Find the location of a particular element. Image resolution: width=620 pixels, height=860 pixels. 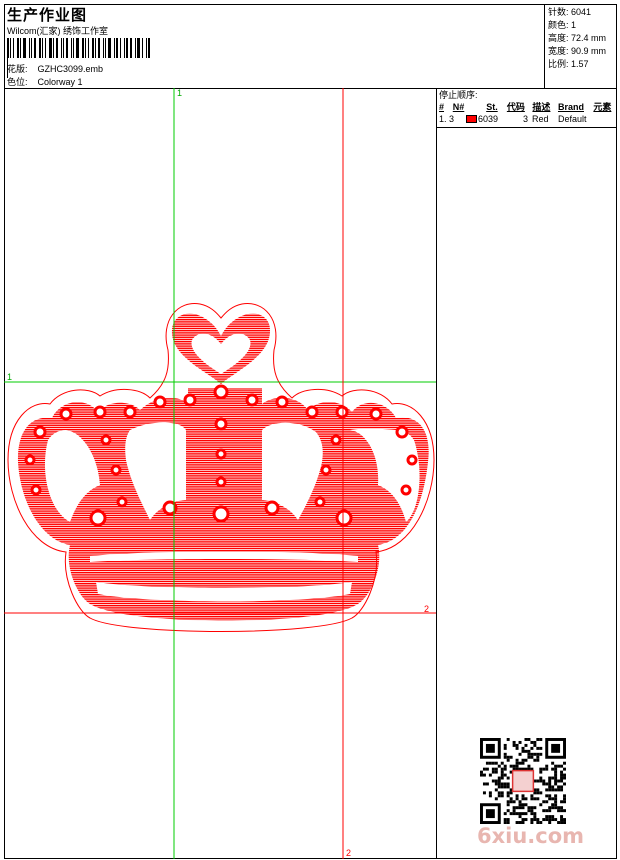

watermark: 6xiu.com is located at coordinates (531, 836).